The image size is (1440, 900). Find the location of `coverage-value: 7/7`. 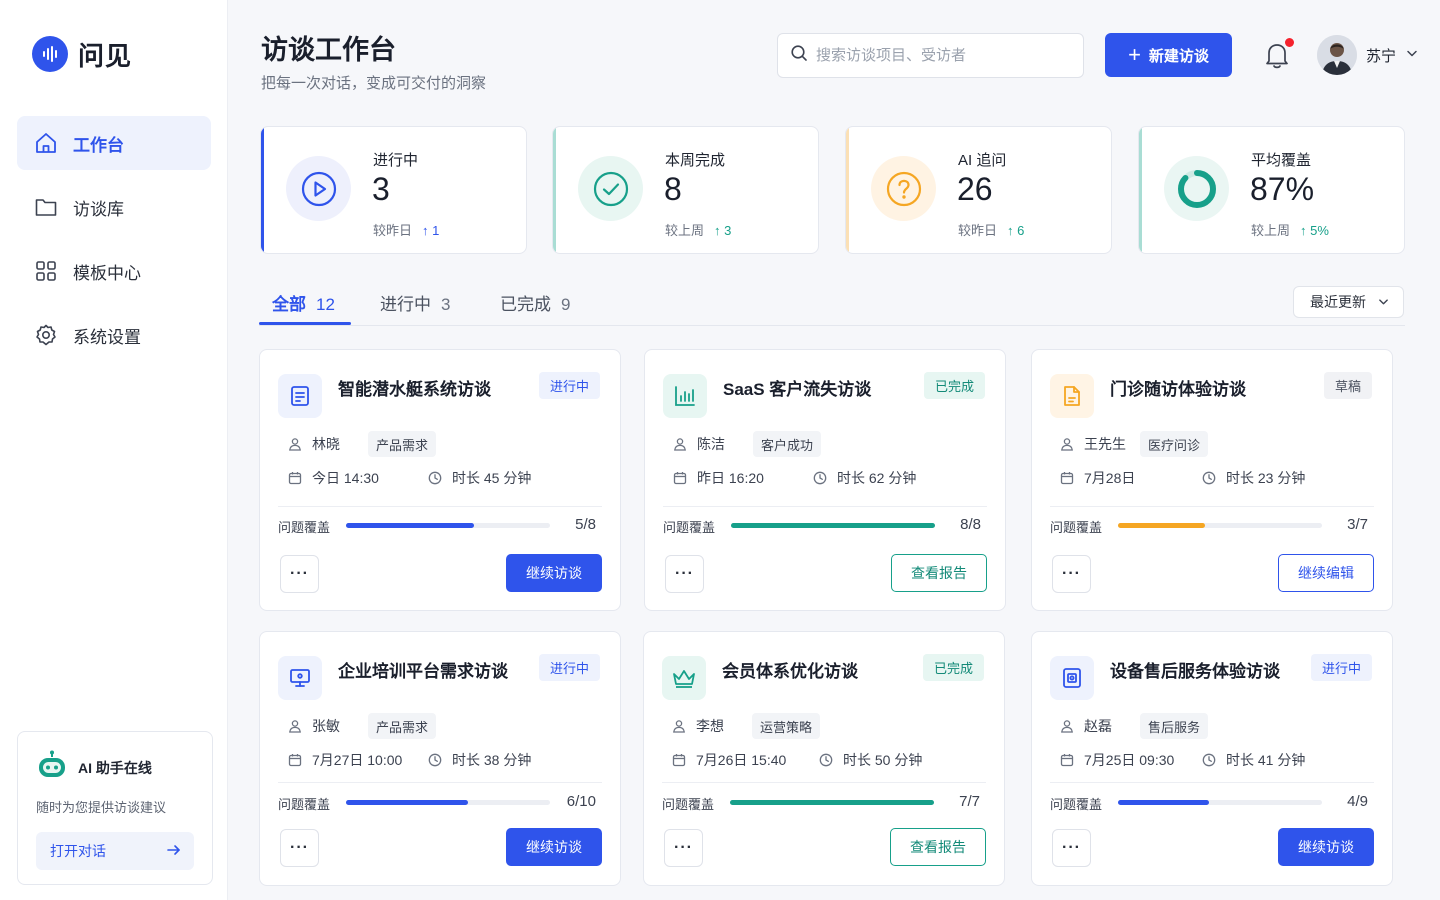

coverage-value: 7/7 is located at coordinates (969, 801).